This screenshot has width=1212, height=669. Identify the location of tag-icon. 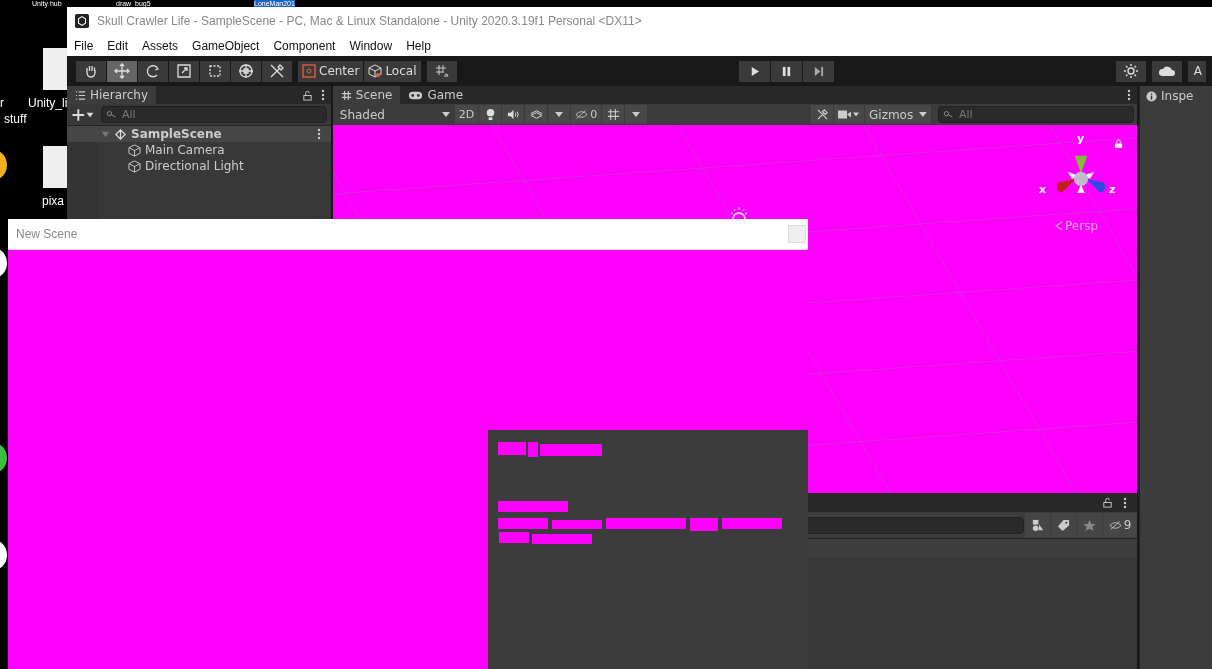
(1063, 525).